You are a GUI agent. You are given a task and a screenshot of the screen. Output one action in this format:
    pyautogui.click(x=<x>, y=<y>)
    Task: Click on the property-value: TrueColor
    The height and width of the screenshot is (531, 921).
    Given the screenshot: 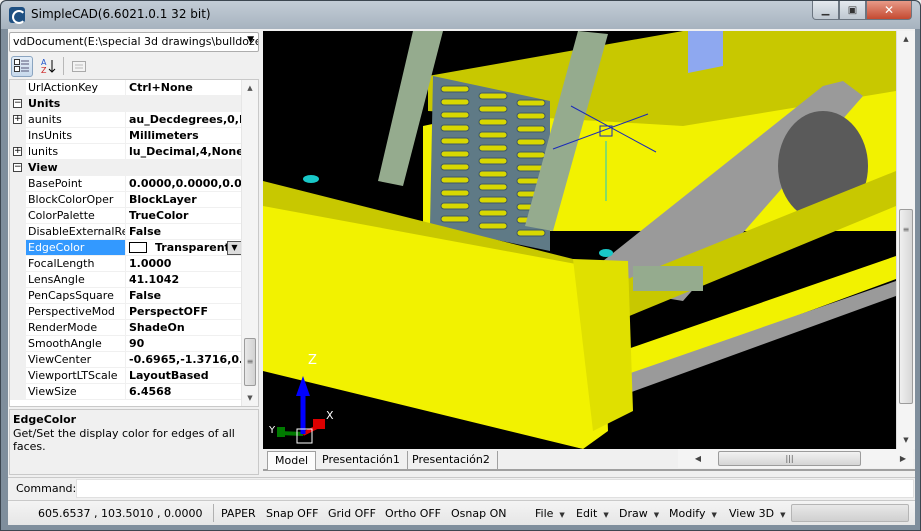 What is the action you would take?
    pyautogui.click(x=184, y=216)
    